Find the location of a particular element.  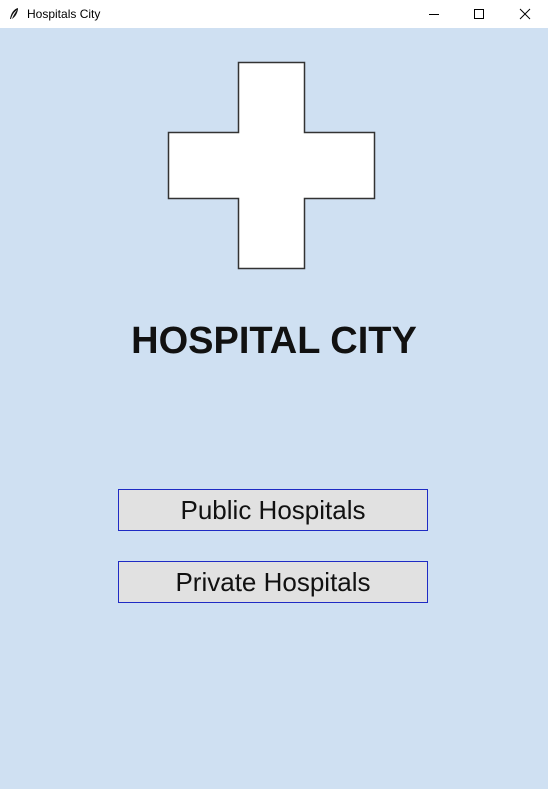

page-title: HOSPITAL CITY is located at coordinates (274, 341).